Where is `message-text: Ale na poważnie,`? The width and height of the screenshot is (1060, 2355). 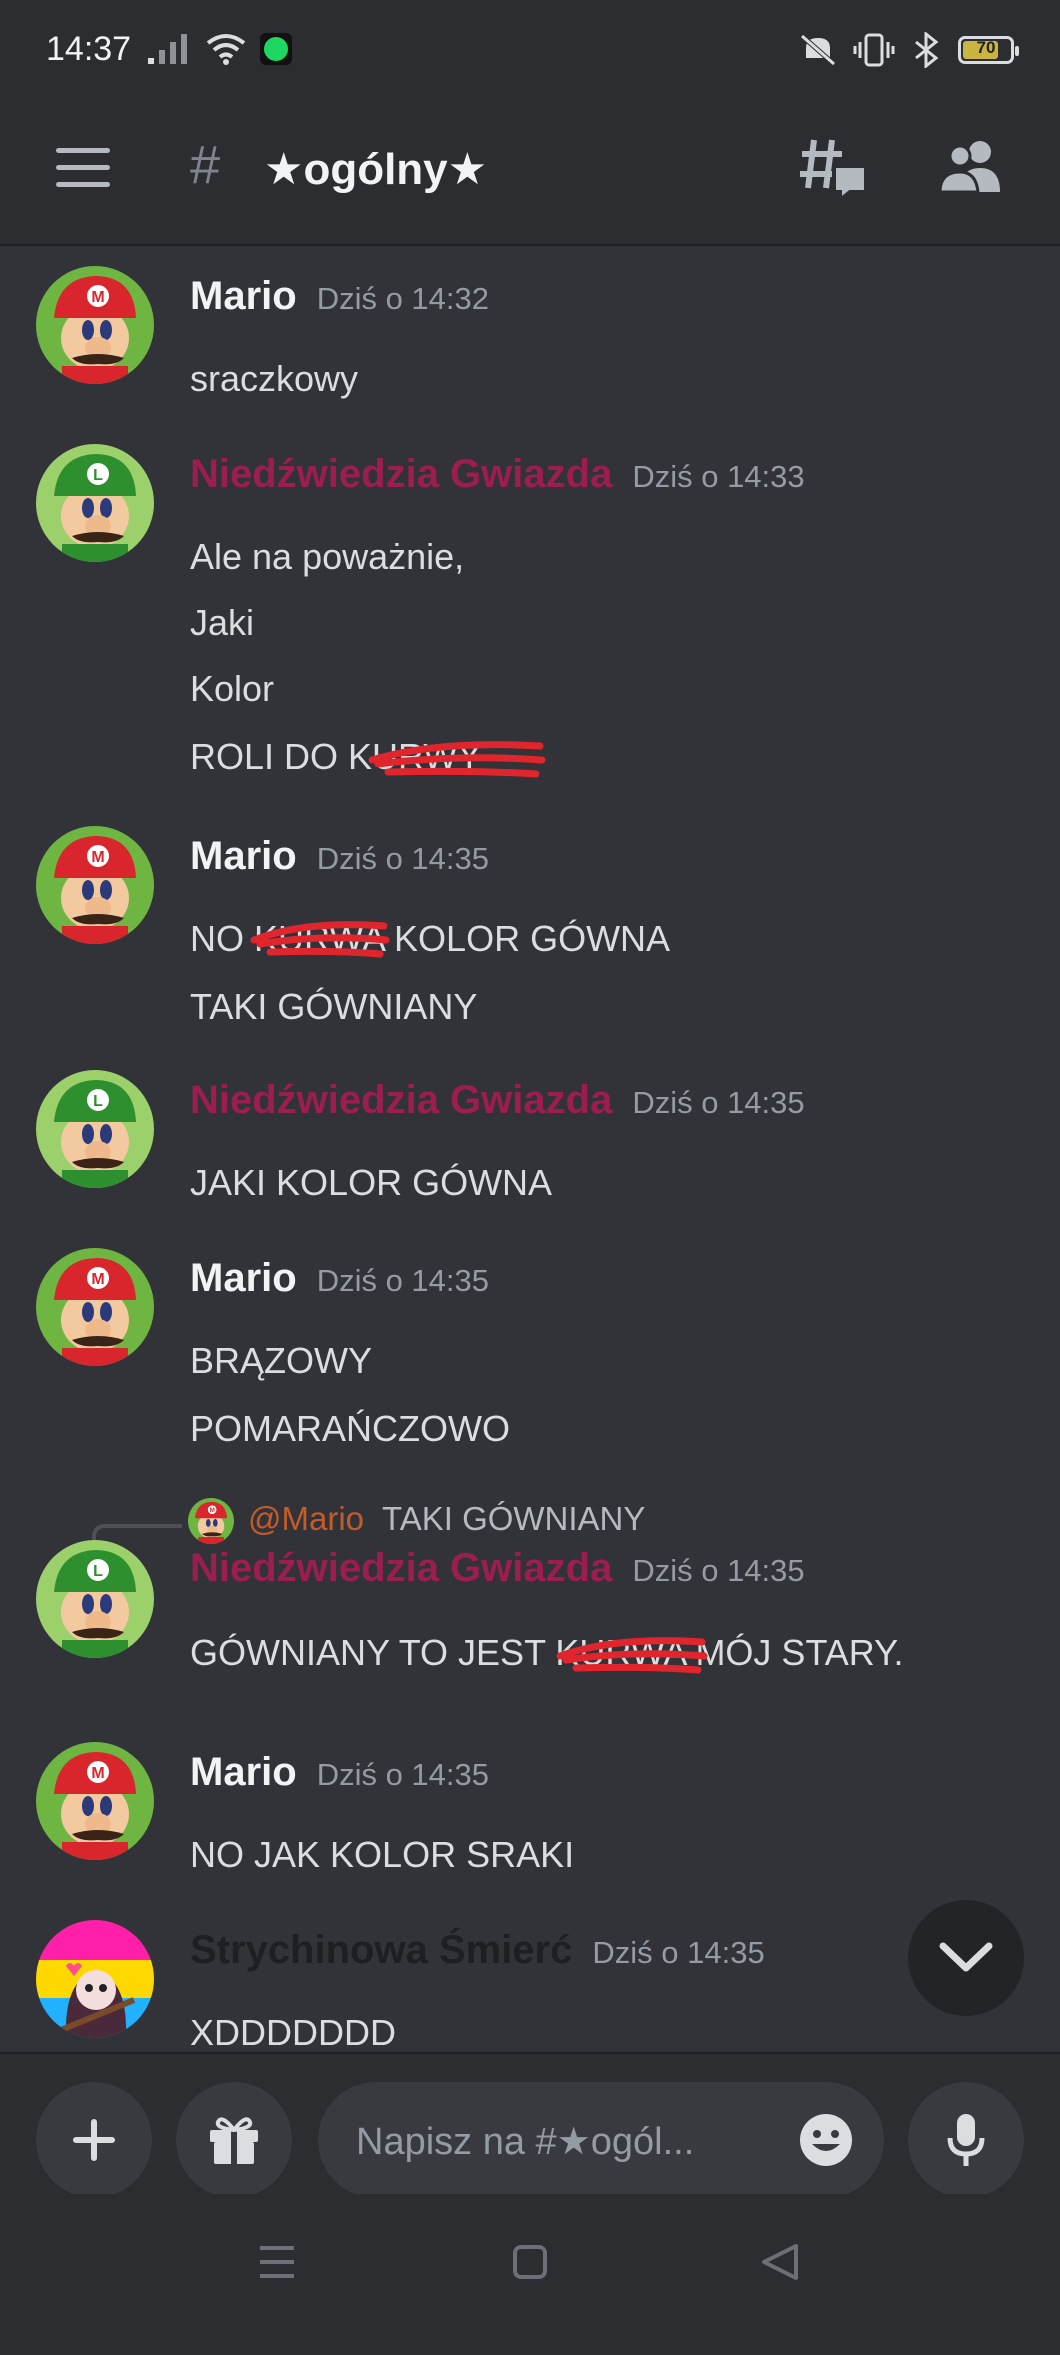 message-text: Ale na poważnie, is located at coordinates (327, 556).